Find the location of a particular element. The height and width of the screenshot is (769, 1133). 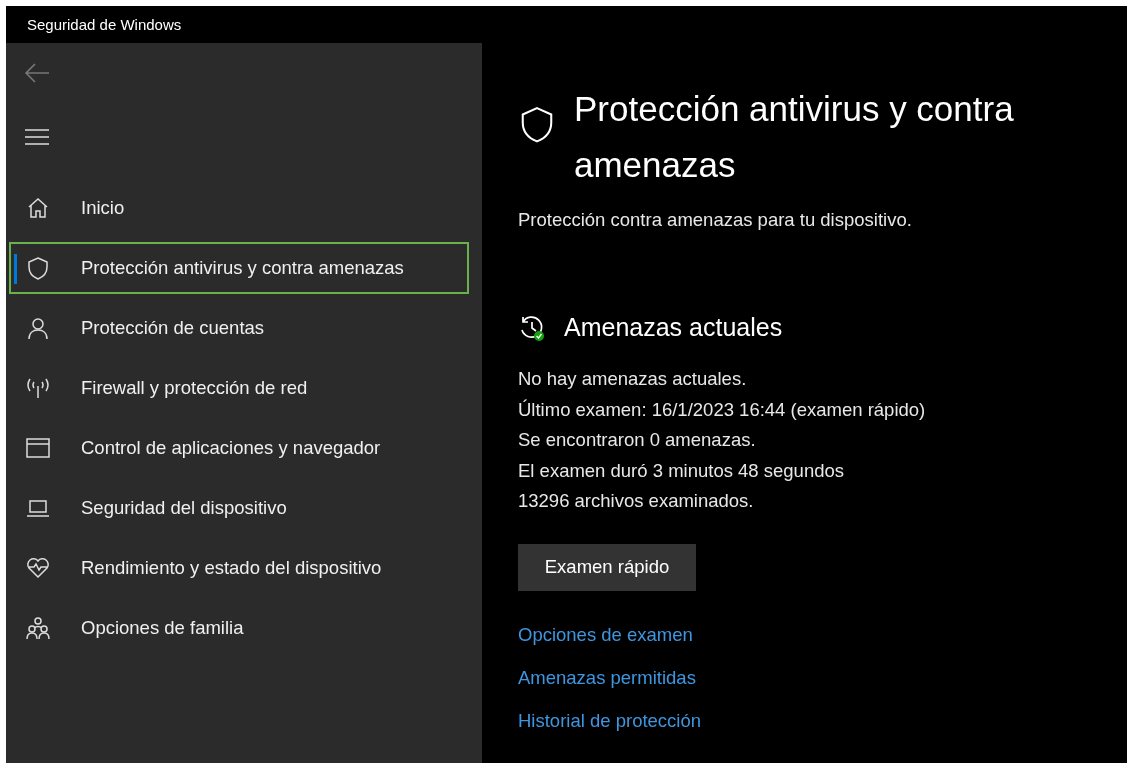

person-icon is located at coordinates (38, 328).